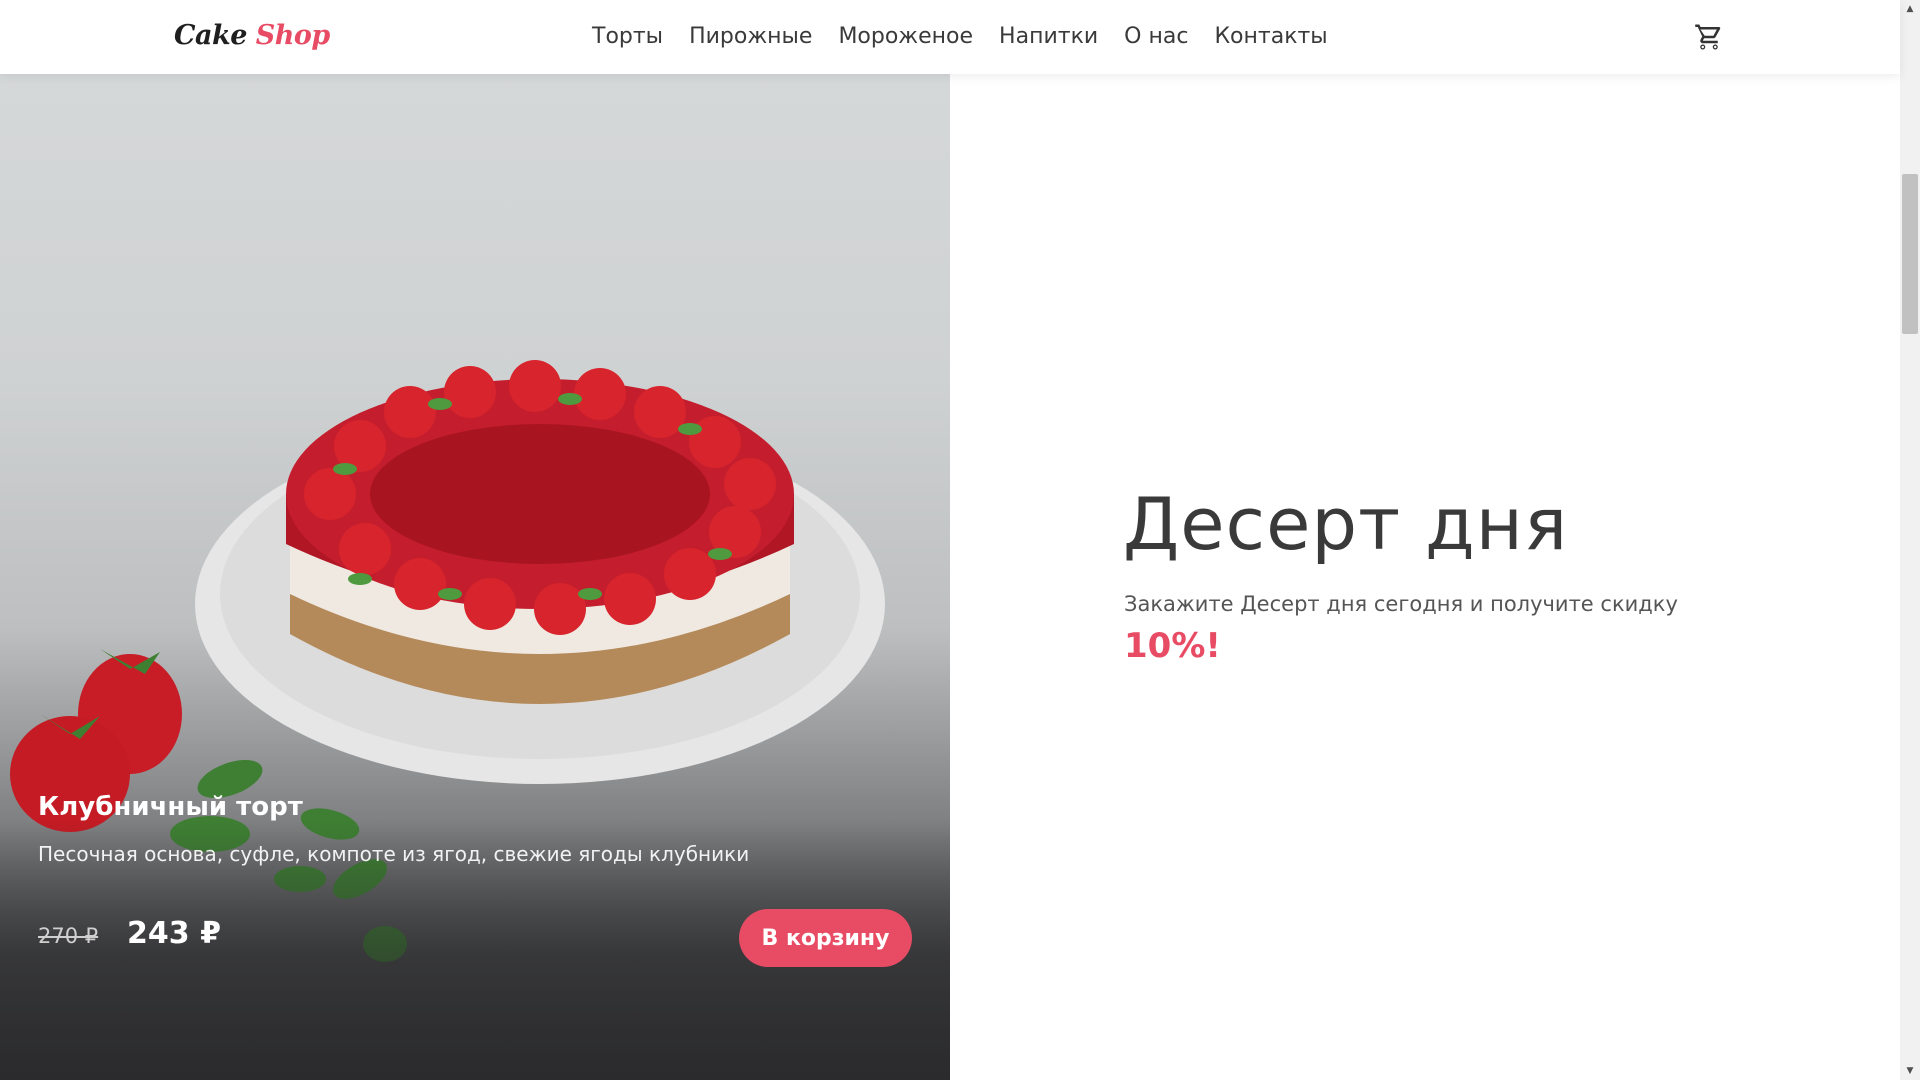  I want to click on nav-item-about: О нас, so click(1156, 36).